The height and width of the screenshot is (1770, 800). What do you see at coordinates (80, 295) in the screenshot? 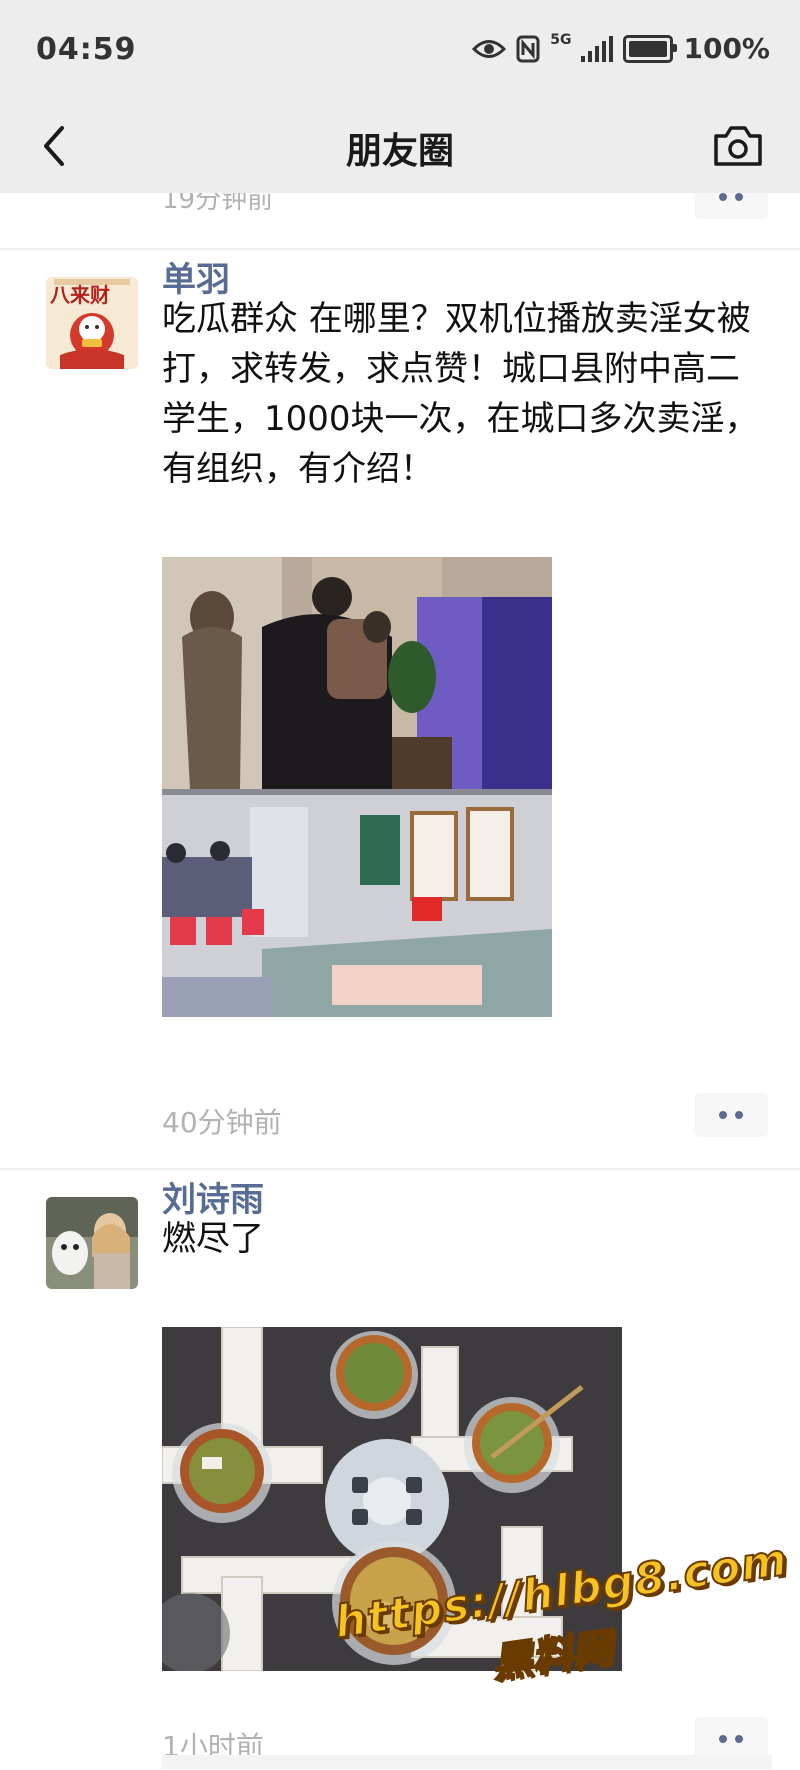
I see `avatar-text: 八来财` at bounding box center [80, 295].